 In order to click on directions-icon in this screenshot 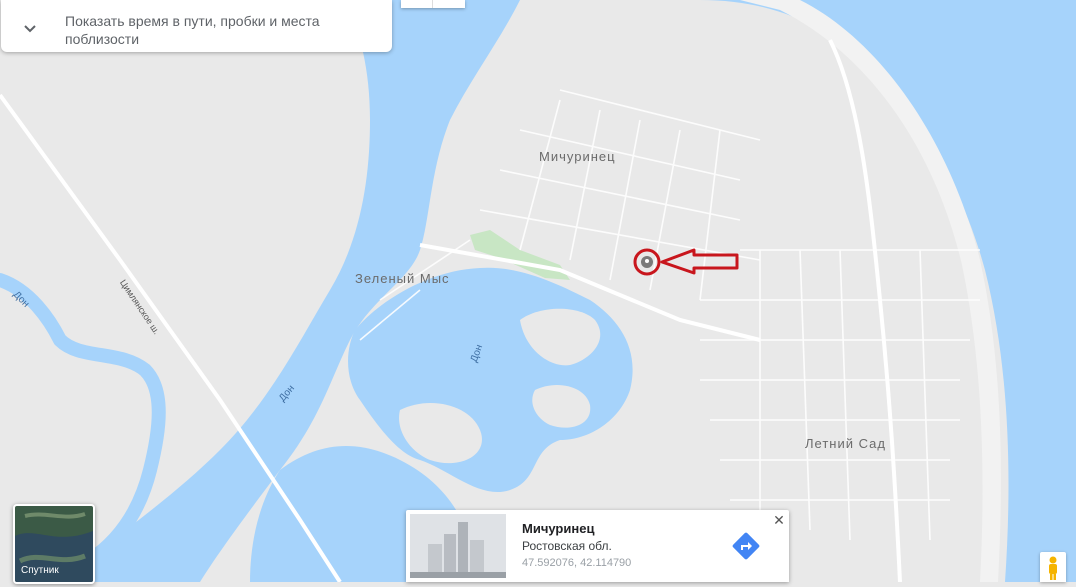, I will do `click(746, 546)`.